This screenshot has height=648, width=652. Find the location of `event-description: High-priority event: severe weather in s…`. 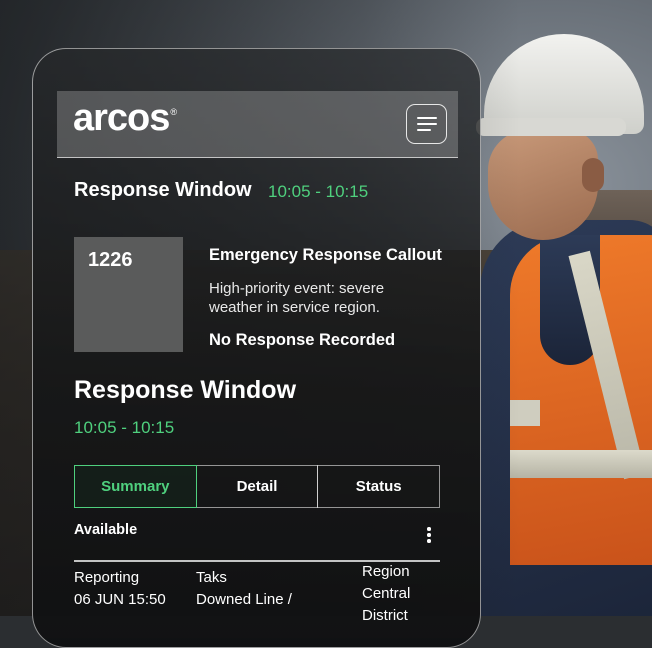

event-description: High-priority event: severe weather in s… is located at coordinates (297, 298).